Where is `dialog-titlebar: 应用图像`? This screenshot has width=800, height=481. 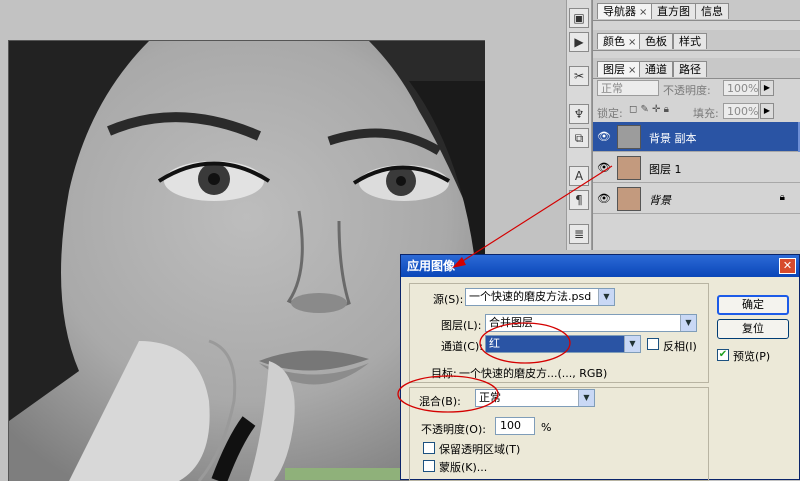
dialog-titlebar: 应用图像 is located at coordinates (600, 266).